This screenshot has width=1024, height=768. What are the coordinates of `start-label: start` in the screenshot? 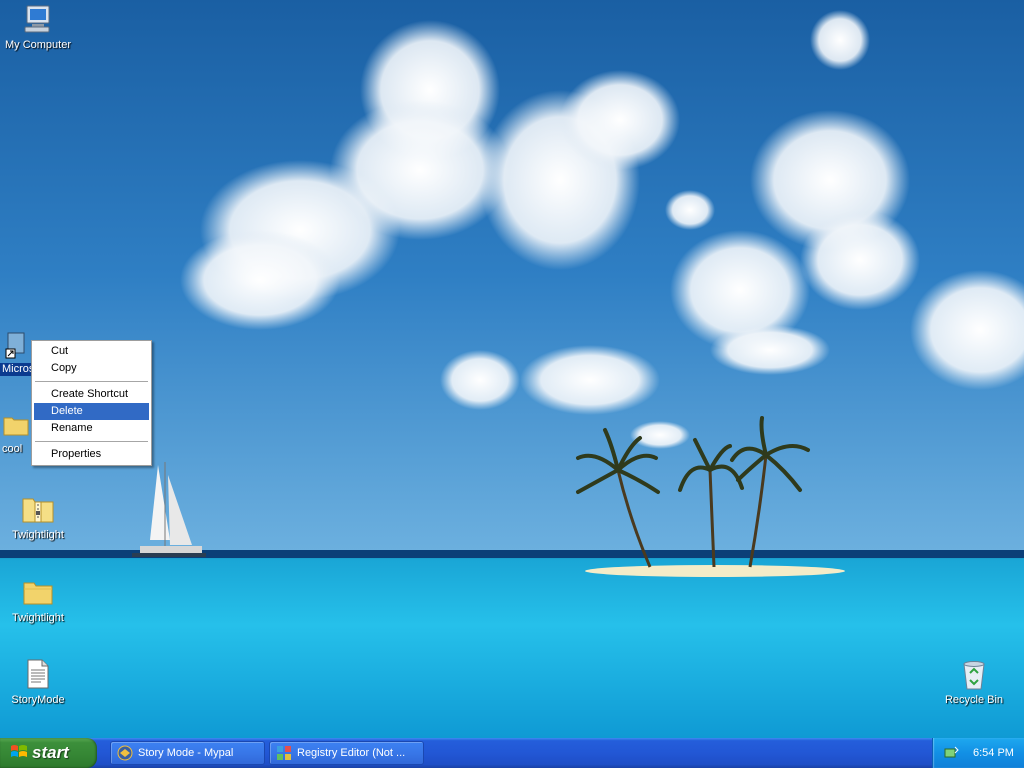 It's located at (50, 752).